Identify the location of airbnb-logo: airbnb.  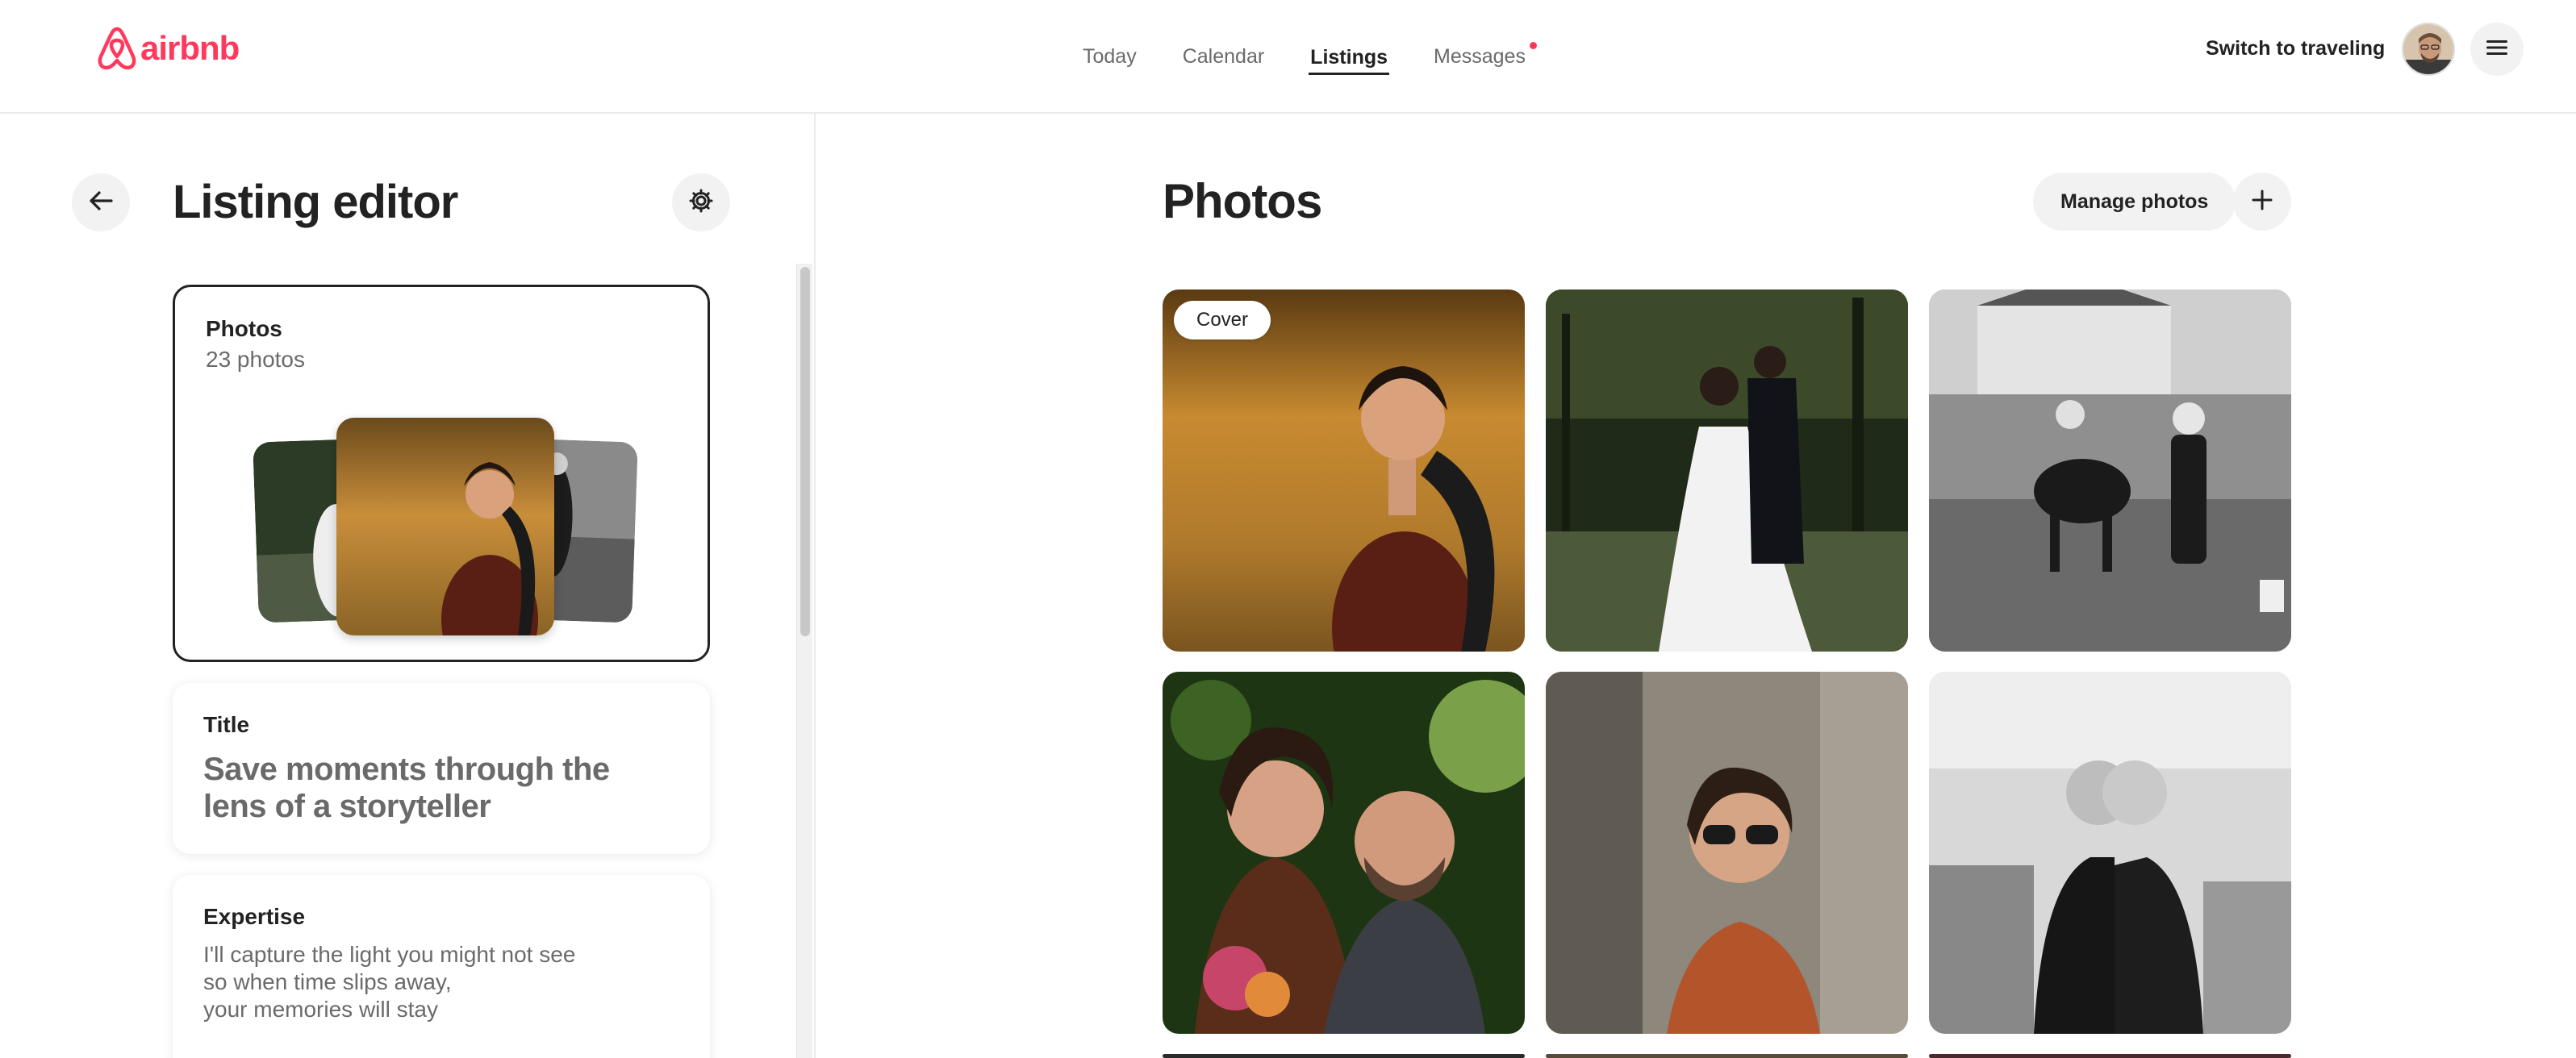
(168, 48).